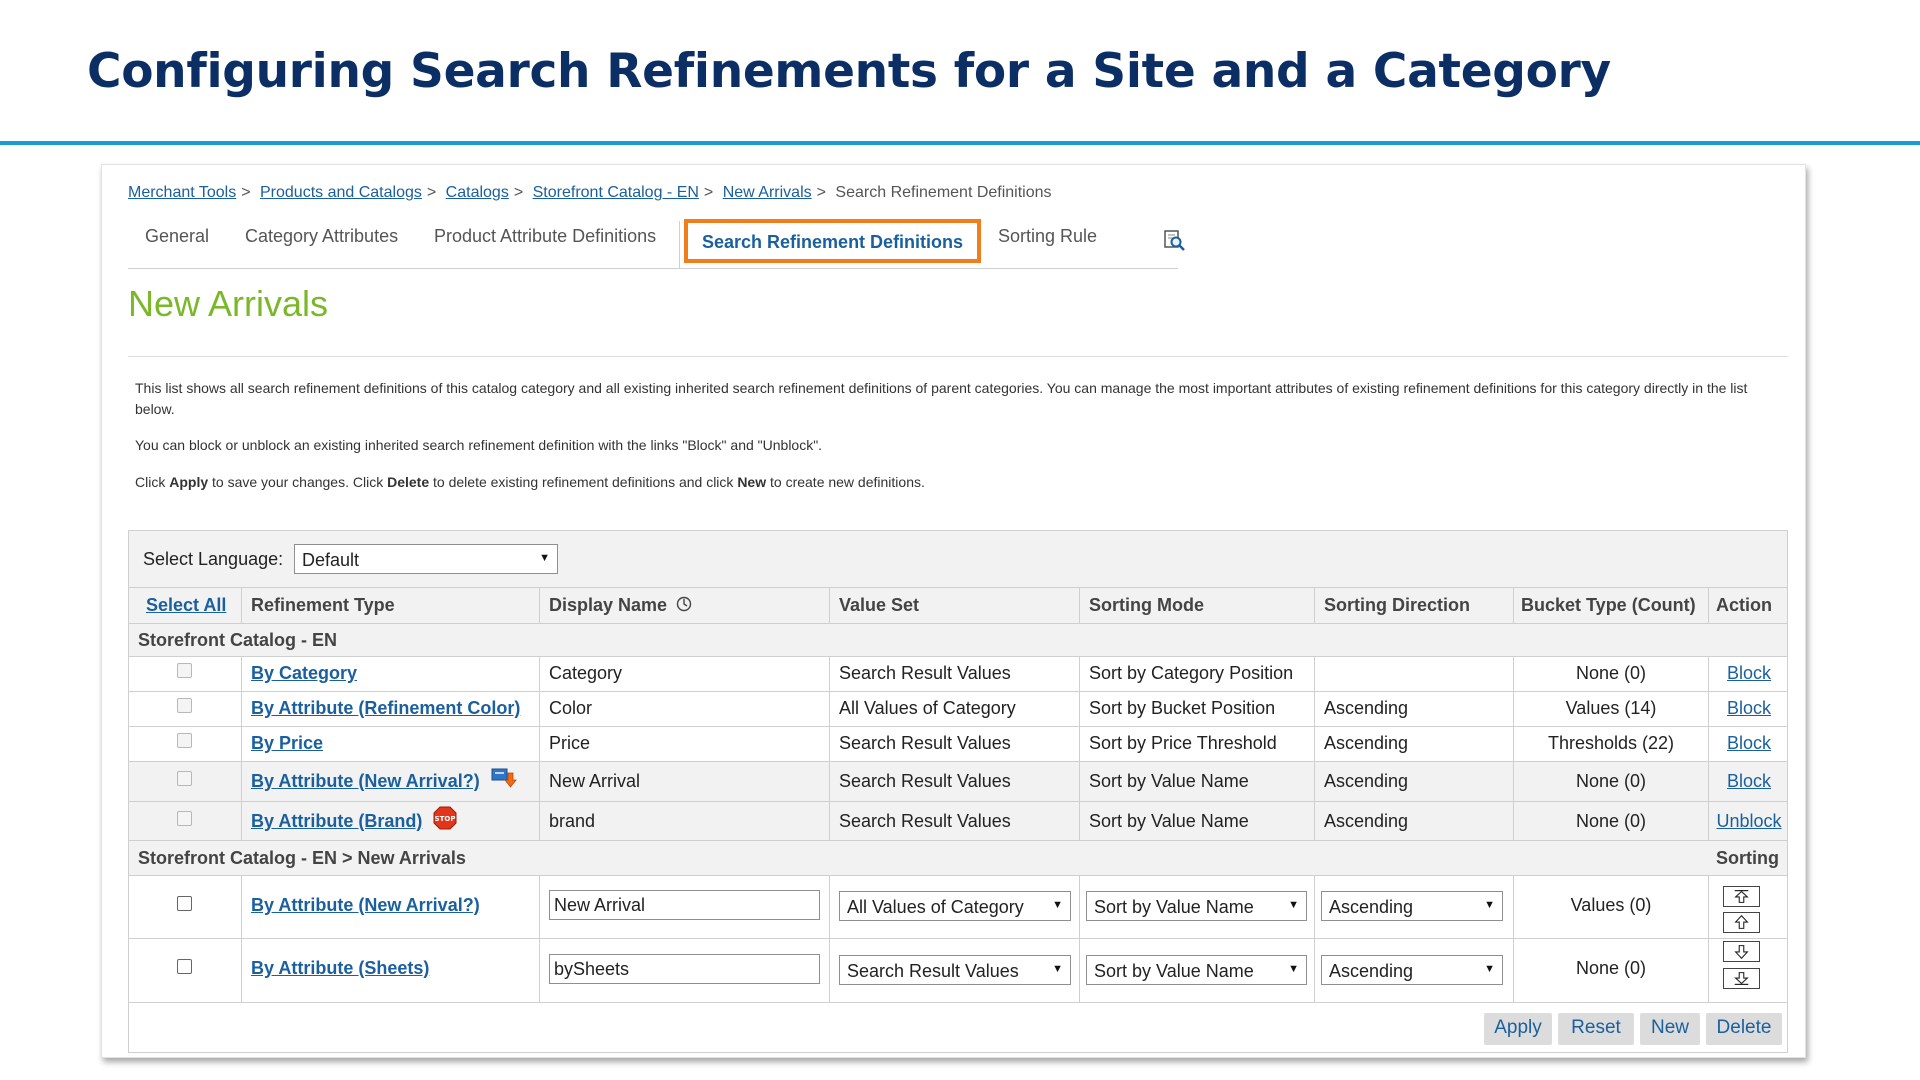  I want to click on refinement-type-link: By Attribute (Brand), so click(336, 821).